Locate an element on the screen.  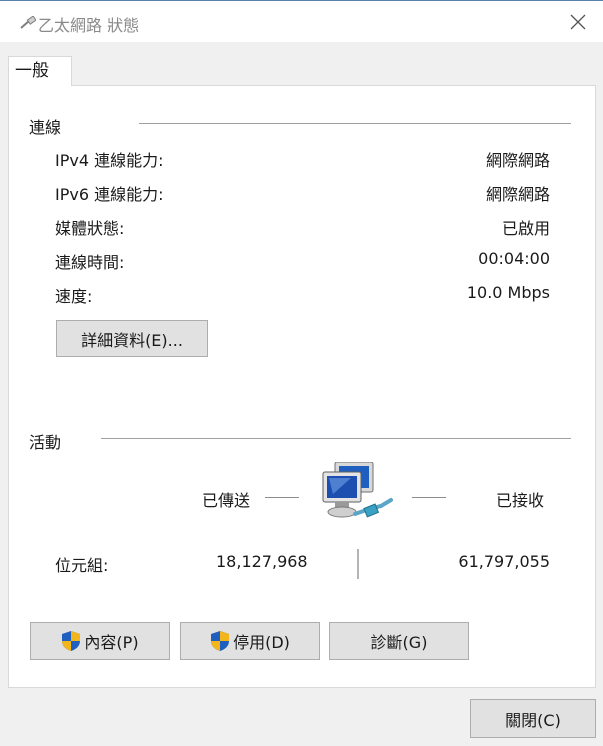
activity-section-title: 活動 is located at coordinates (45, 442).